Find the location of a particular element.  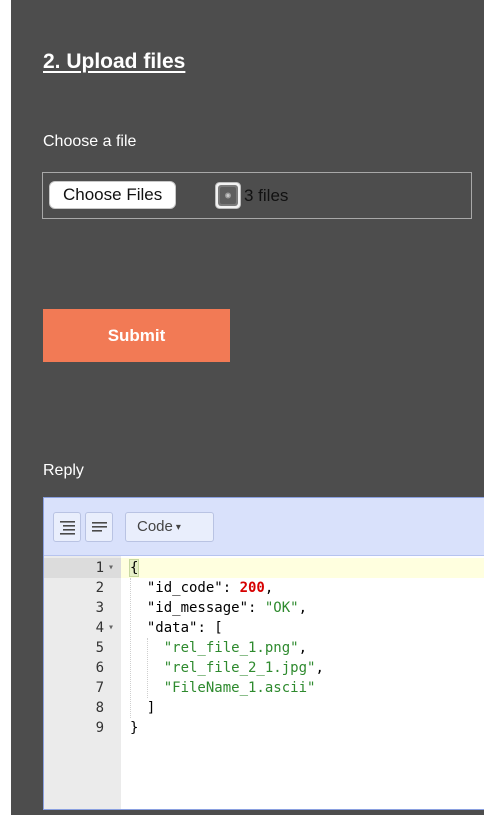

line-number: 8 is located at coordinates (99, 708).